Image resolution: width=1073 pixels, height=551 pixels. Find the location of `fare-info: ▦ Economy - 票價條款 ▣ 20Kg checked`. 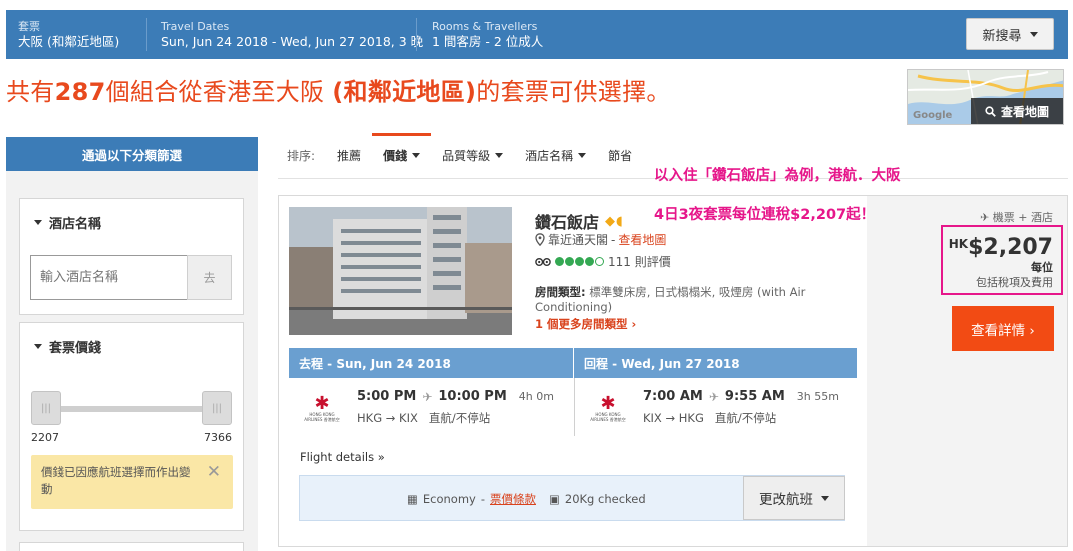

fare-info: ▦ Economy - 票價條款 ▣ 20Kg checked is located at coordinates (526, 499).